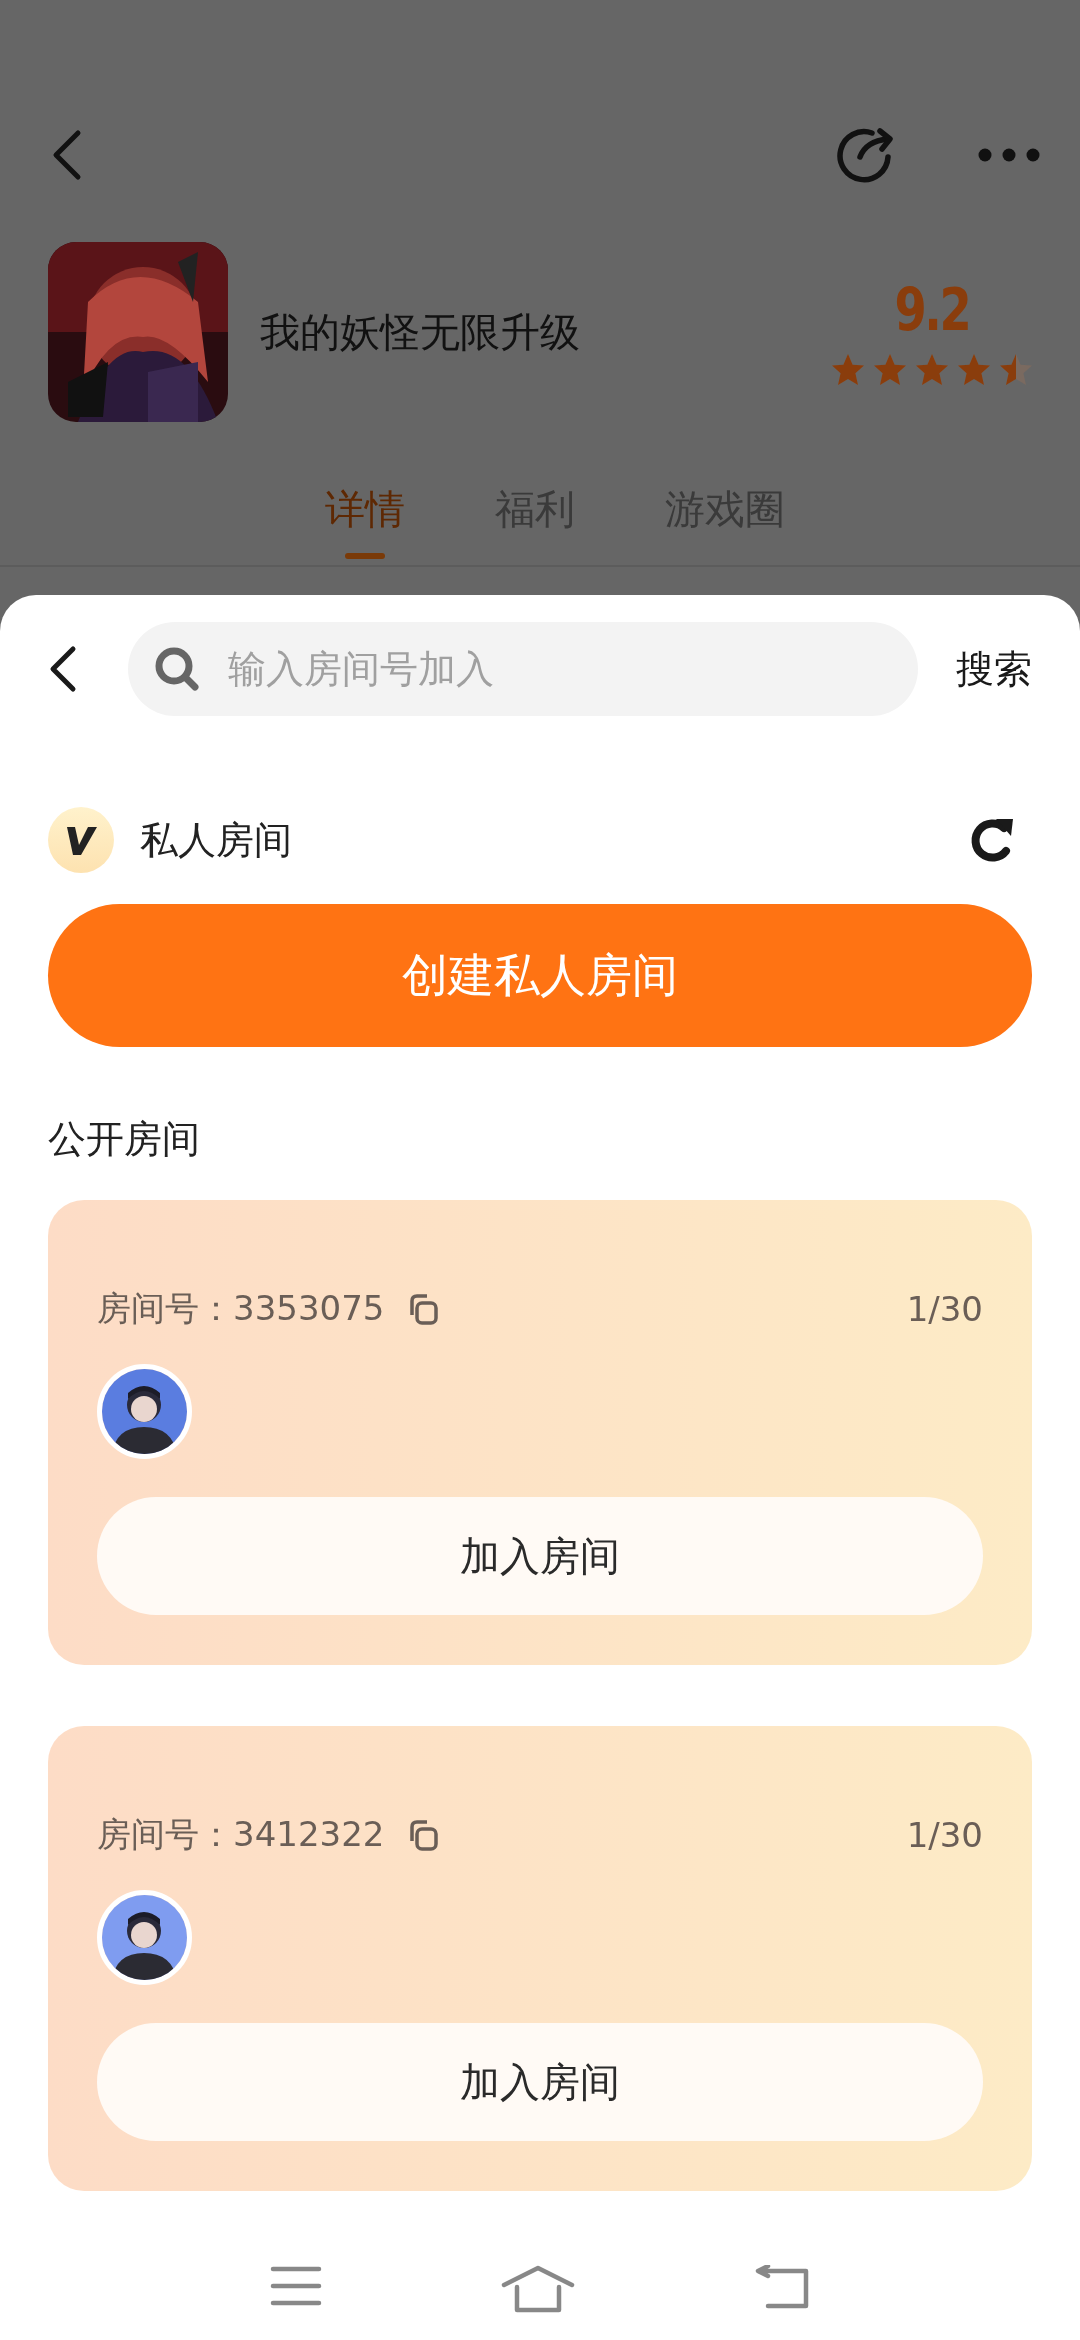  Describe the element at coordinates (932, 310) in the screenshot. I see `rating-score: 9.2` at that location.